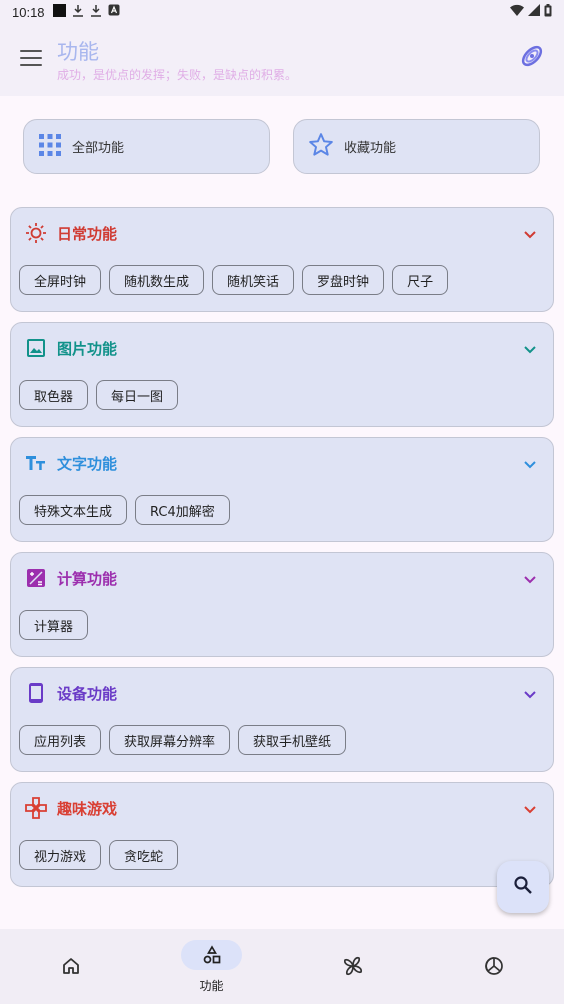 This screenshot has height=1004, width=564. Describe the element at coordinates (36, 233) in the screenshot. I see `sun-icon` at that location.